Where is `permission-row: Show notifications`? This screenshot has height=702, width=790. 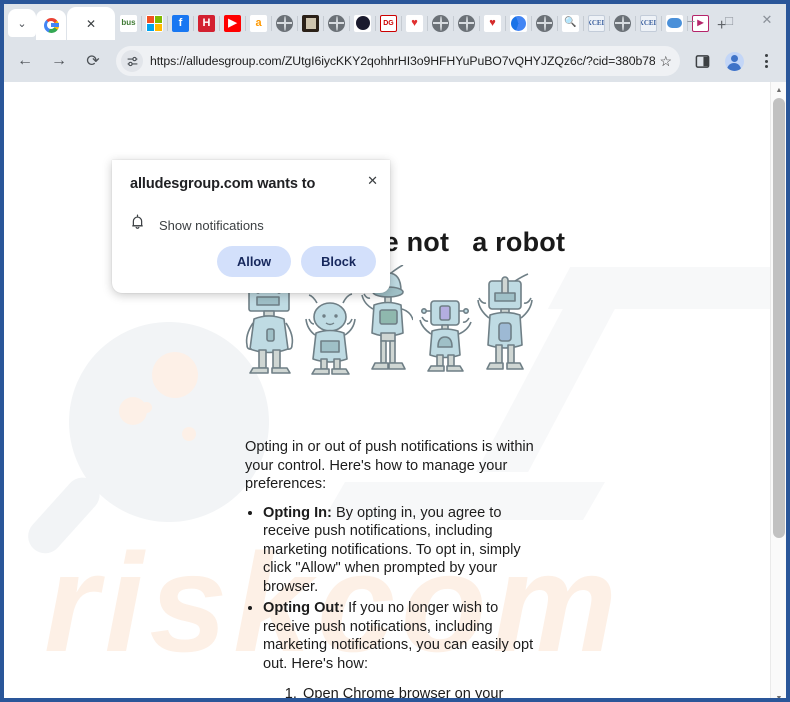 permission-row: Show notifications is located at coordinates (252, 225).